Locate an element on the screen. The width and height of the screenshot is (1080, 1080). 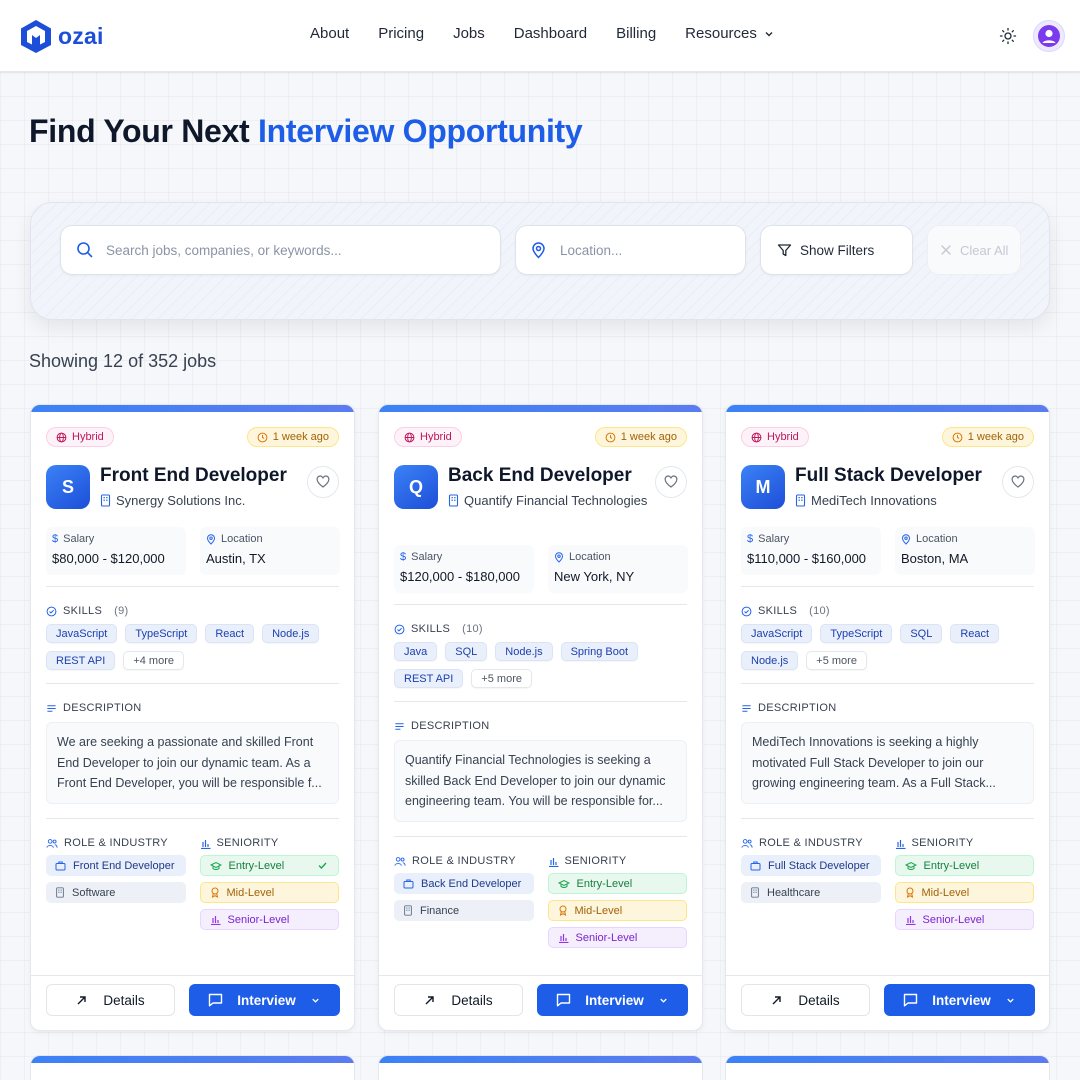
nav-link-about: About is located at coordinates (329, 33).